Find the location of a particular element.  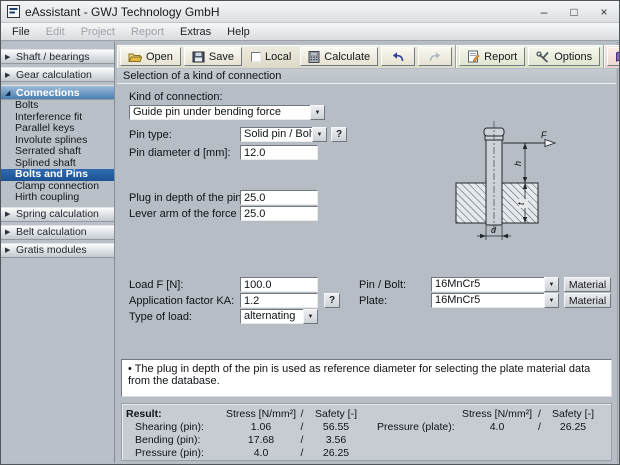

local-label: Local is located at coordinates (278, 56).